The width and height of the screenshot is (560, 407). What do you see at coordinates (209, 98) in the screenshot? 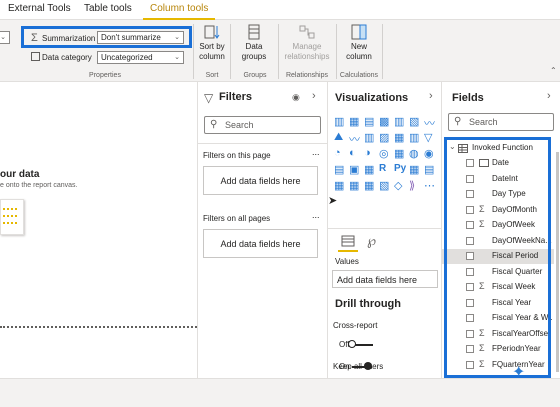
I see `filter-icon: ▽` at bounding box center [209, 98].